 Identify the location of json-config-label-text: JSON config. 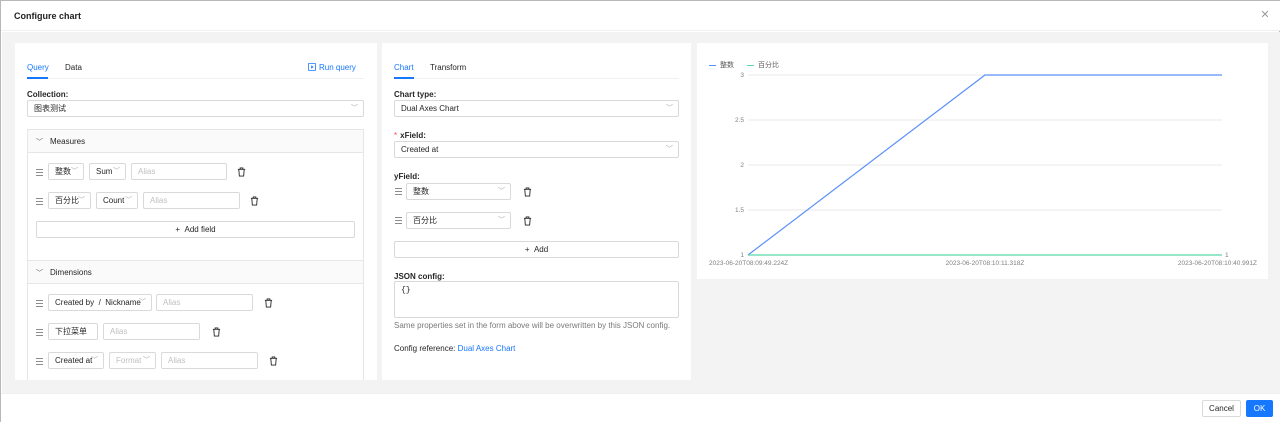
(418, 276).